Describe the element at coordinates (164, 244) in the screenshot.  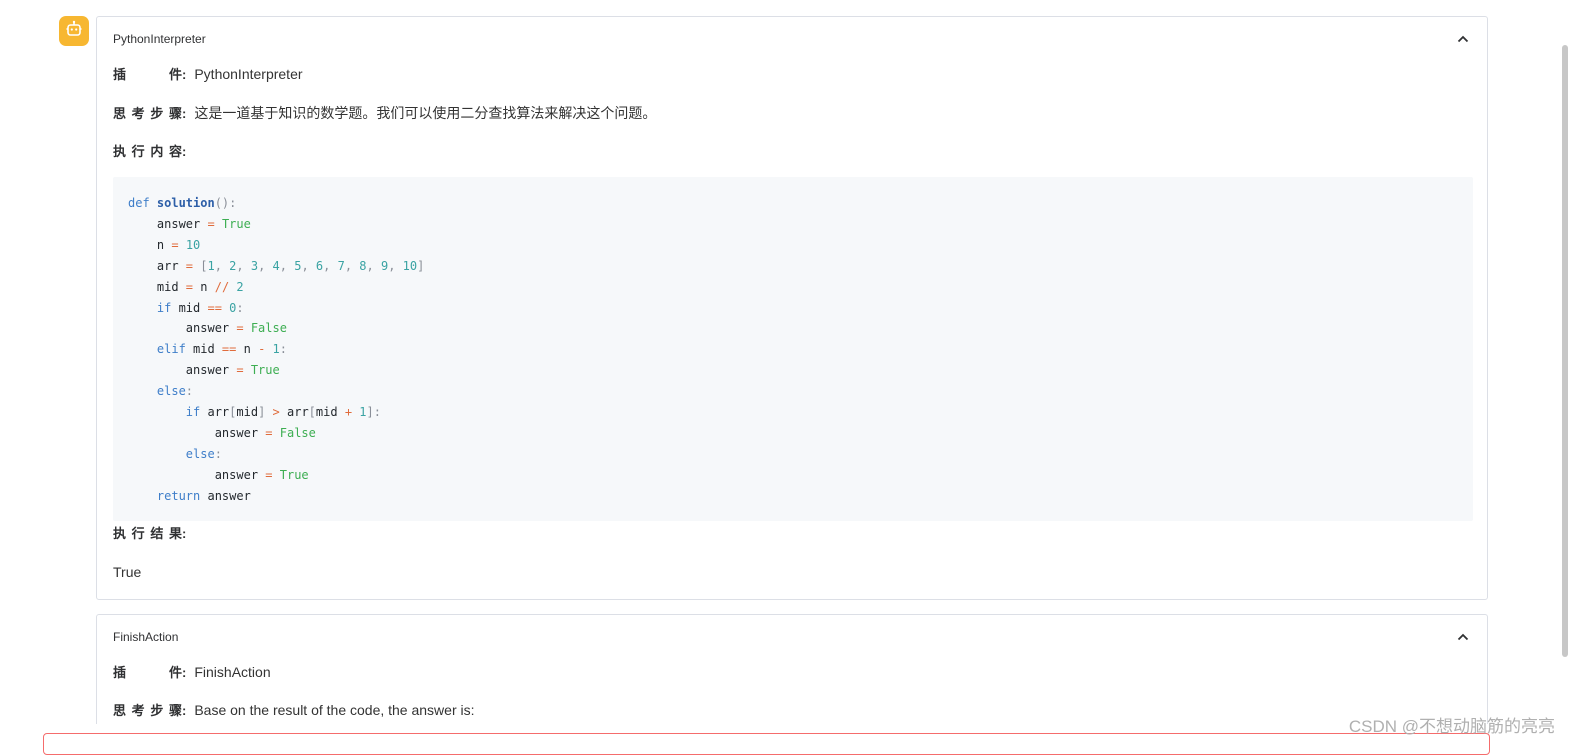
I see `code-line: n = 10` at that location.